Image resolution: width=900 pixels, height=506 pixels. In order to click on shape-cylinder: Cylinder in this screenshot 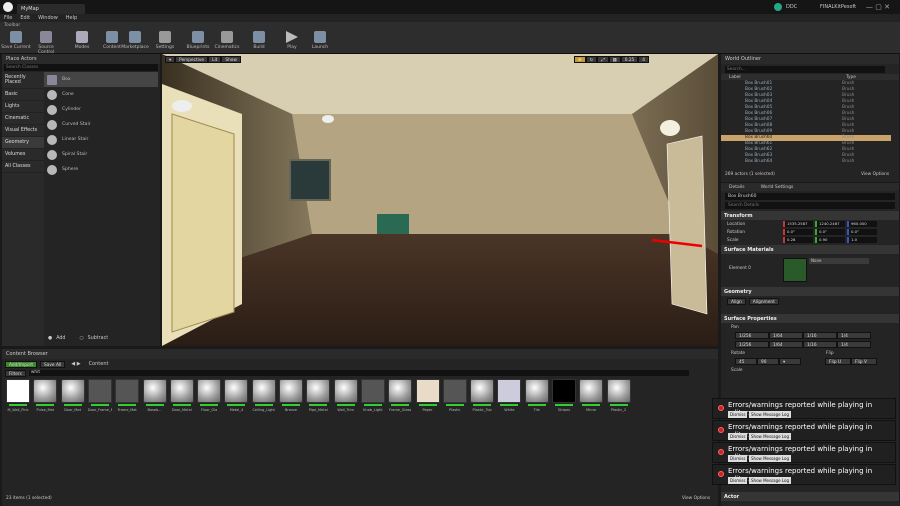, I will do `click(101, 109)`.